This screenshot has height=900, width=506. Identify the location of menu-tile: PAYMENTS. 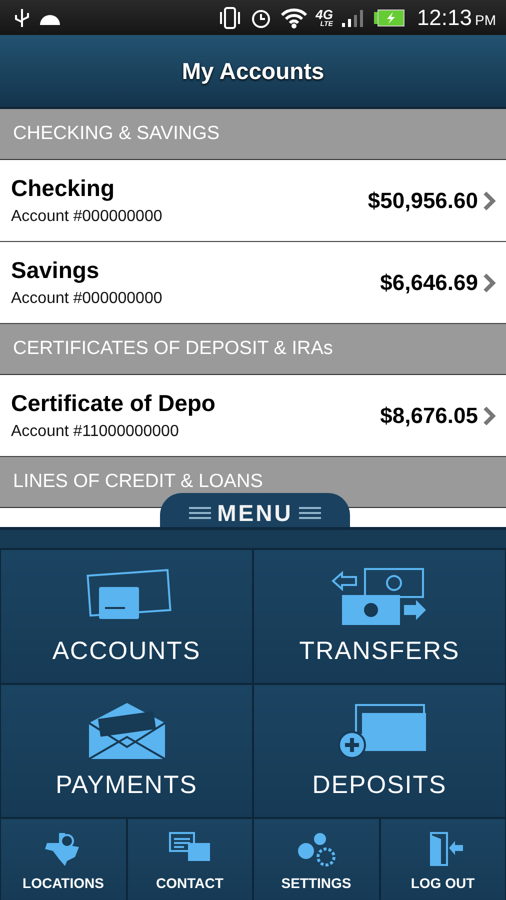
(126, 751).